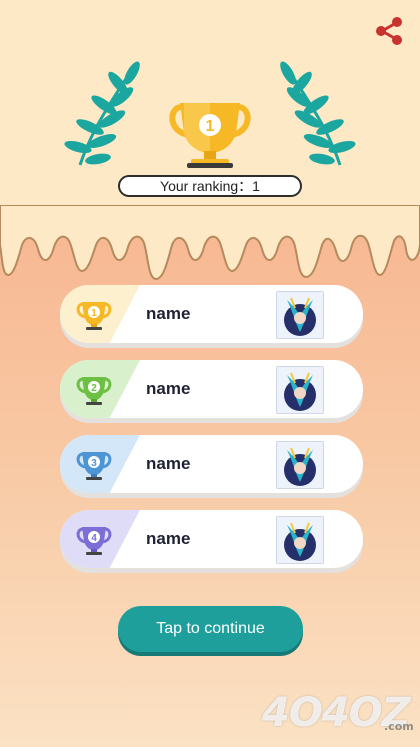 The height and width of the screenshot is (747, 420). What do you see at coordinates (210, 135) in the screenshot?
I see `gold-trophy-icon: 1` at bounding box center [210, 135].